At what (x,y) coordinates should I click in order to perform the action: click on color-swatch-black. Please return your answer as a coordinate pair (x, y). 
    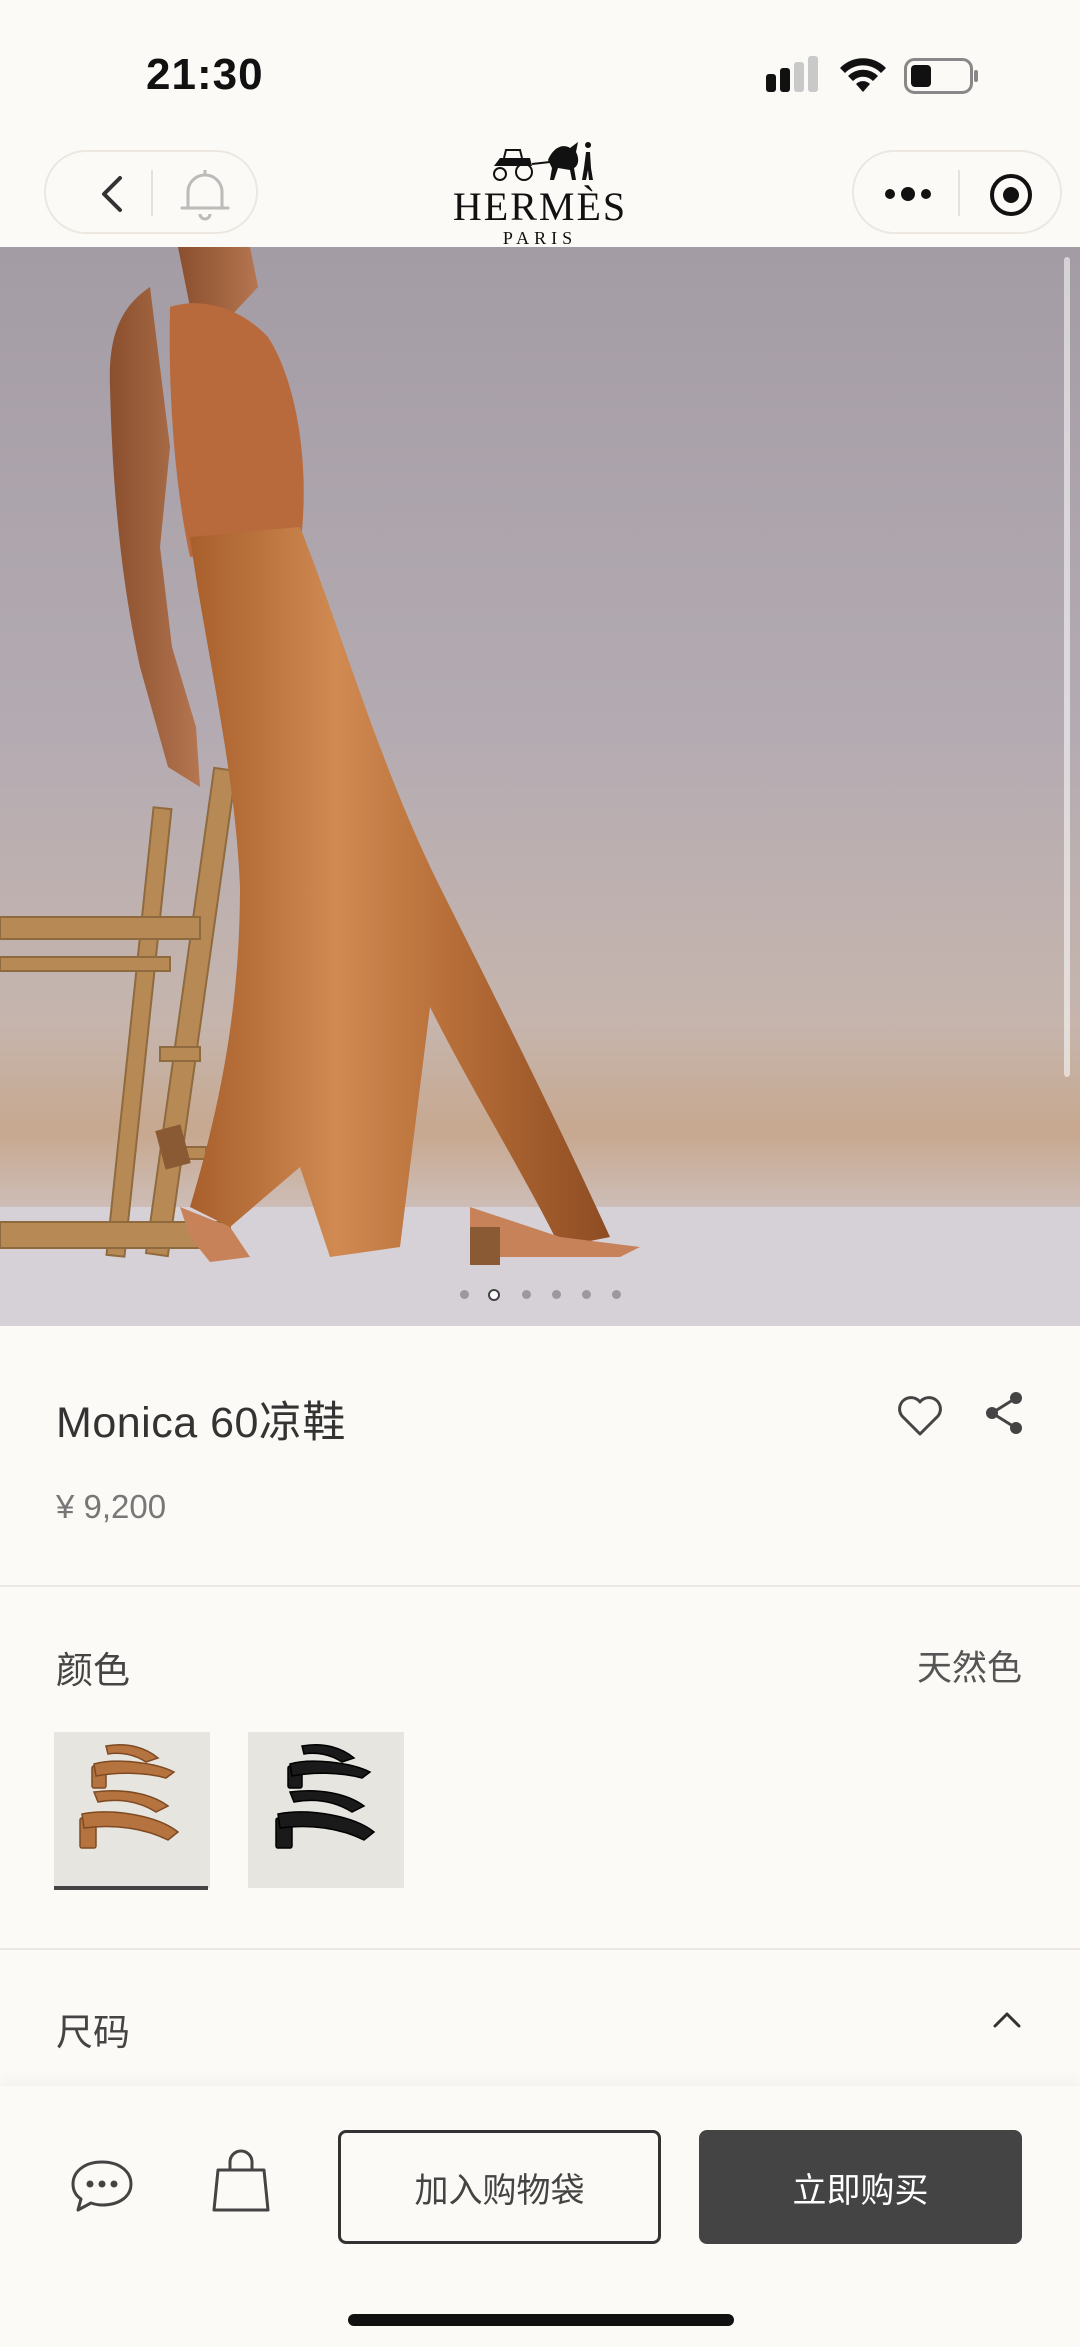
    Looking at the image, I should click on (326, 1810).